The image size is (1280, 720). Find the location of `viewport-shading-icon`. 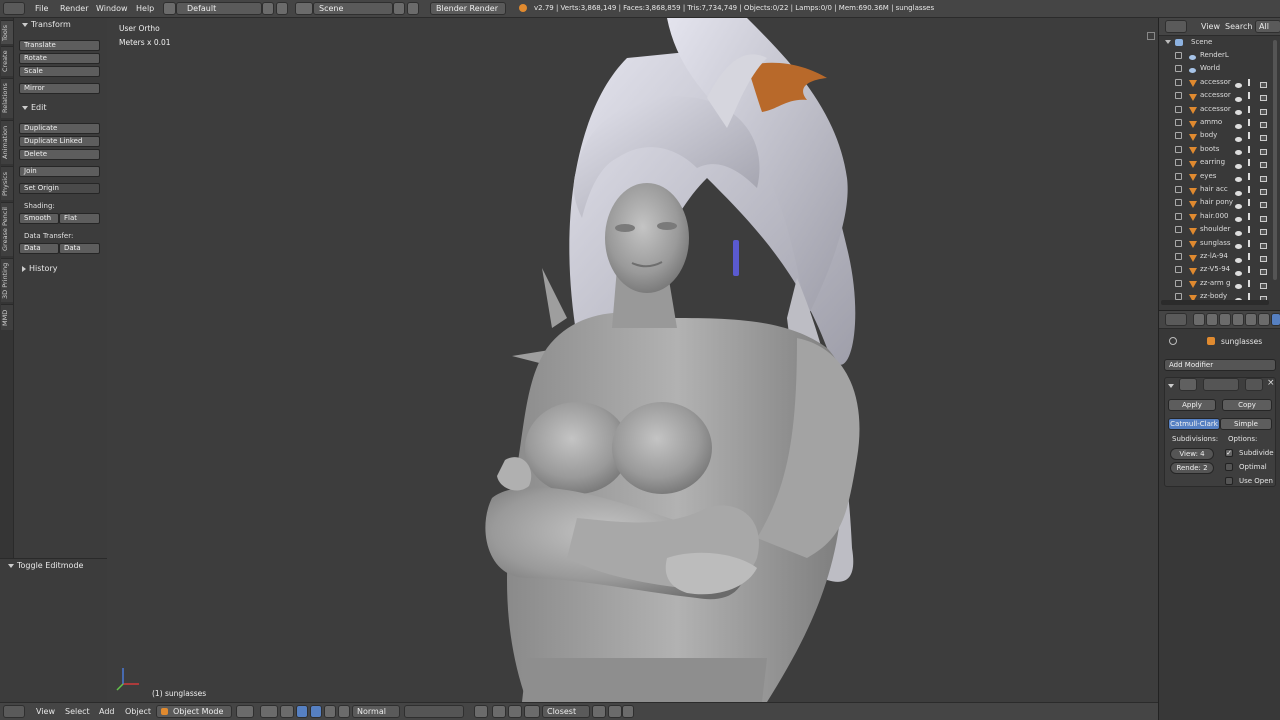

viewport-shading-icon is located at coordinates (245, 711).